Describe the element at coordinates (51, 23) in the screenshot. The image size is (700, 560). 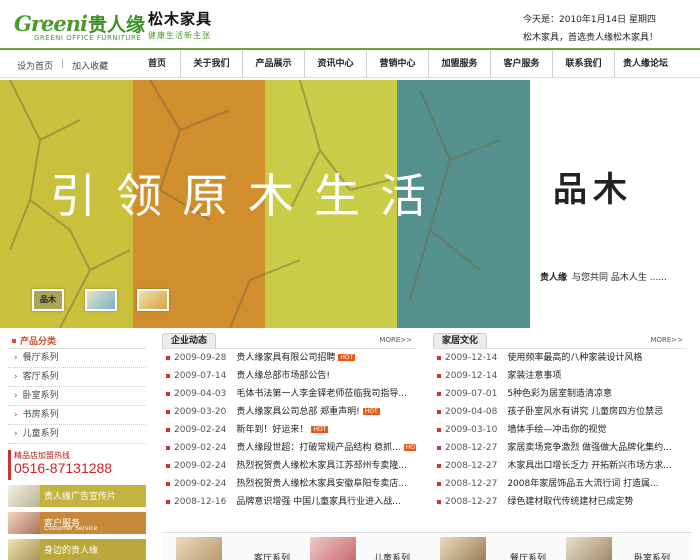
I see `logo-wordmark: Greeni` at that location.